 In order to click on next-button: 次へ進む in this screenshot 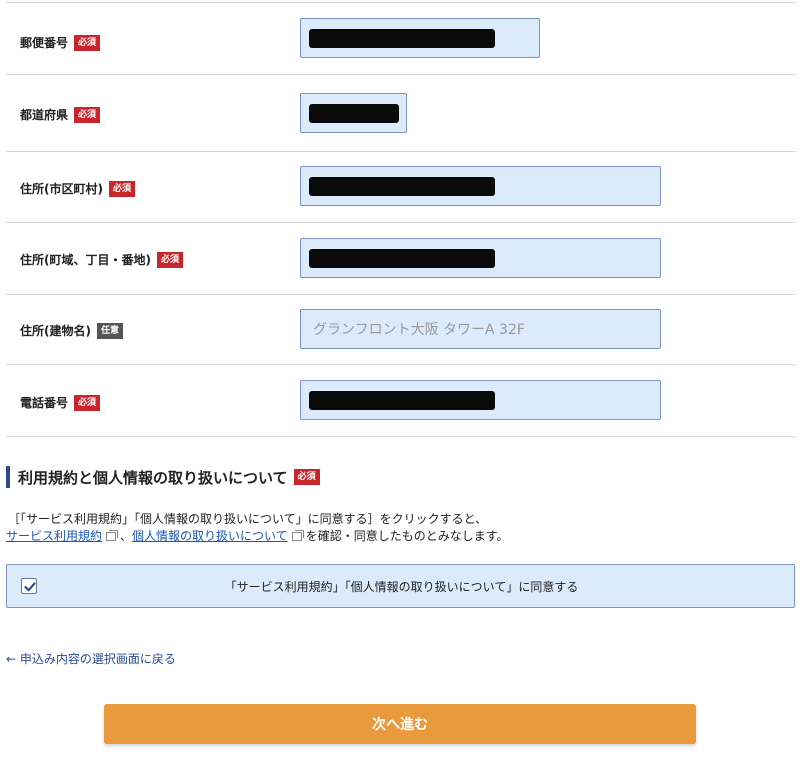, I will do `click(400, 724)`.